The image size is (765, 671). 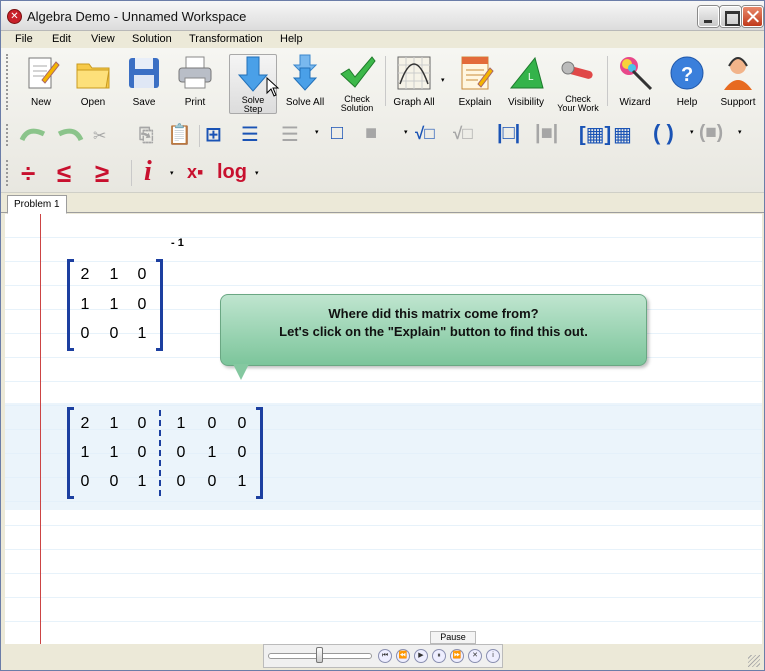 What do you see at coordinates (64, 173) in the screenshot?
I see `less-equal-icon: ≤` at bounding box center [64, 173].